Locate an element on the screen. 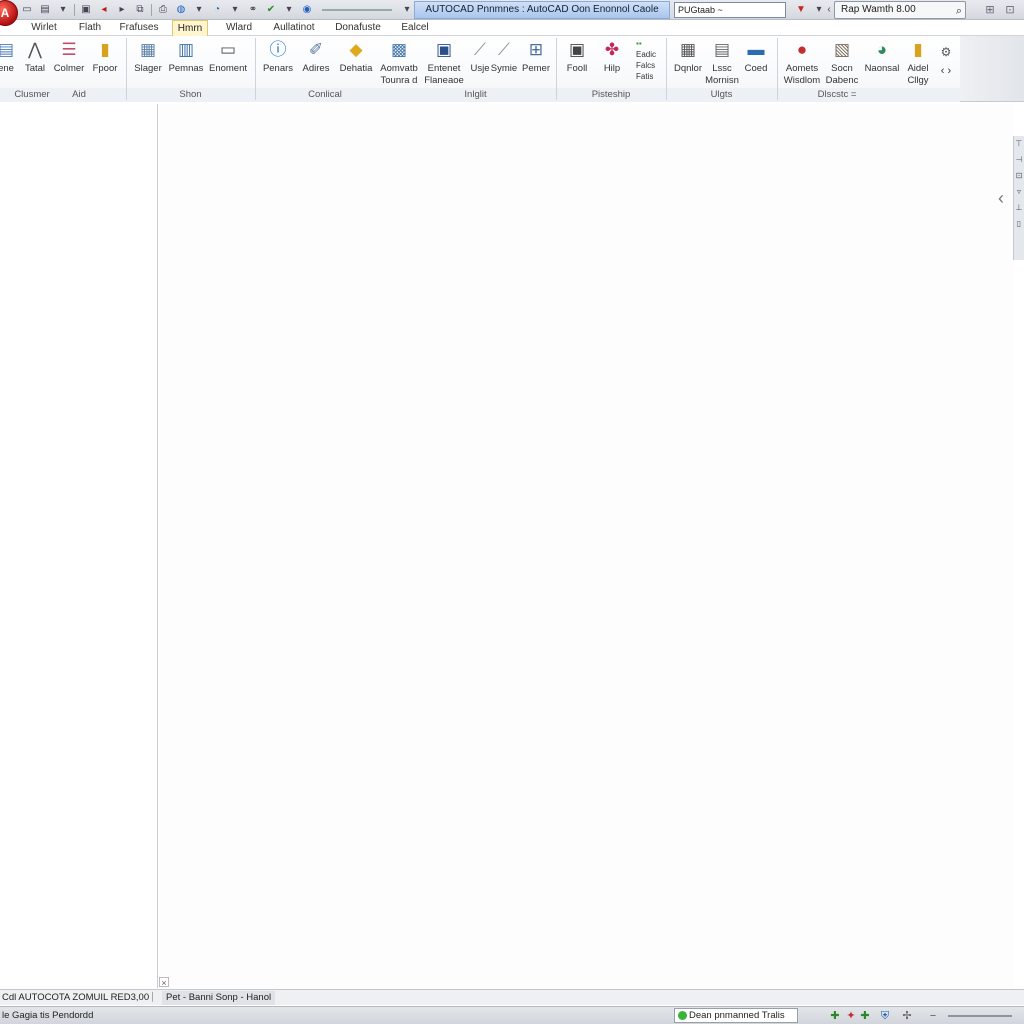 The width and height of the screenshot is (1024, 1024). ortho-icon: ✚ is located at coordinates (865, 1016).